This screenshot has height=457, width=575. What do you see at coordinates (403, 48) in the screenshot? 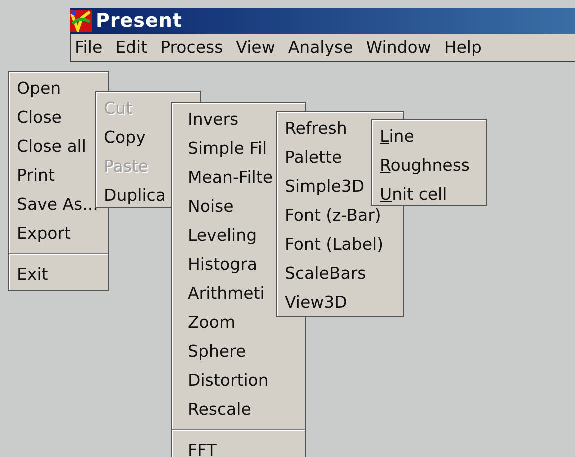
I see `menu-bar-item: Window` at bounding box center [403, 48].